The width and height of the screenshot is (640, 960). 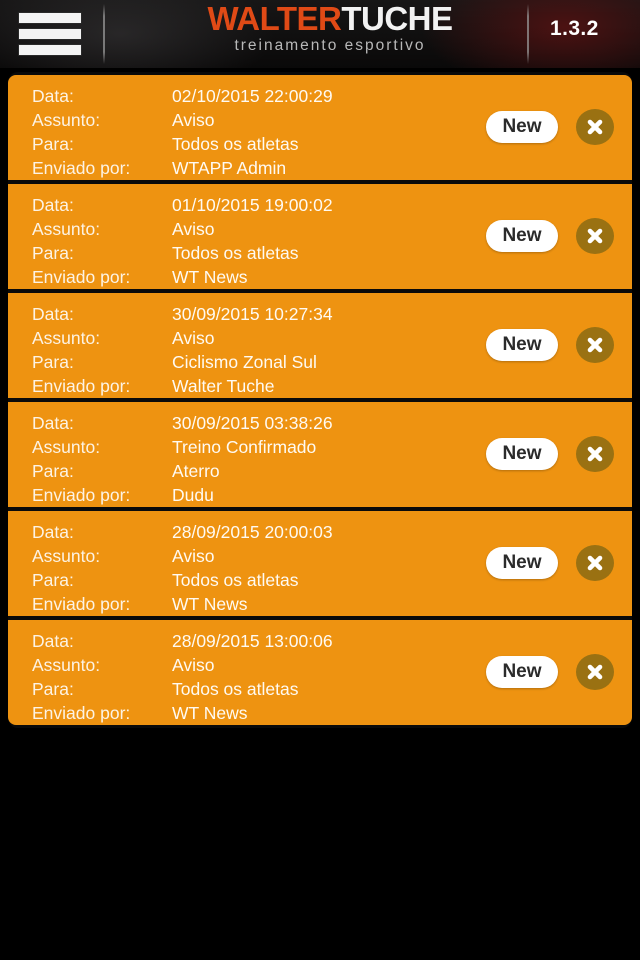 I want to click on logo-tagline: treinamento esportivo, so click(x=330, y=45).